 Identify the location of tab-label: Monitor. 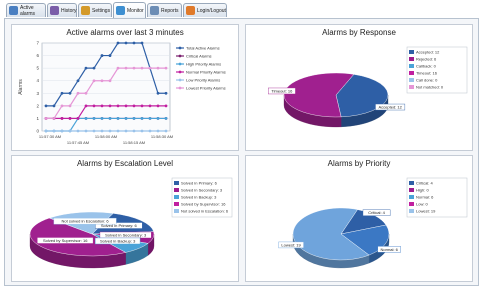
(135, 10).